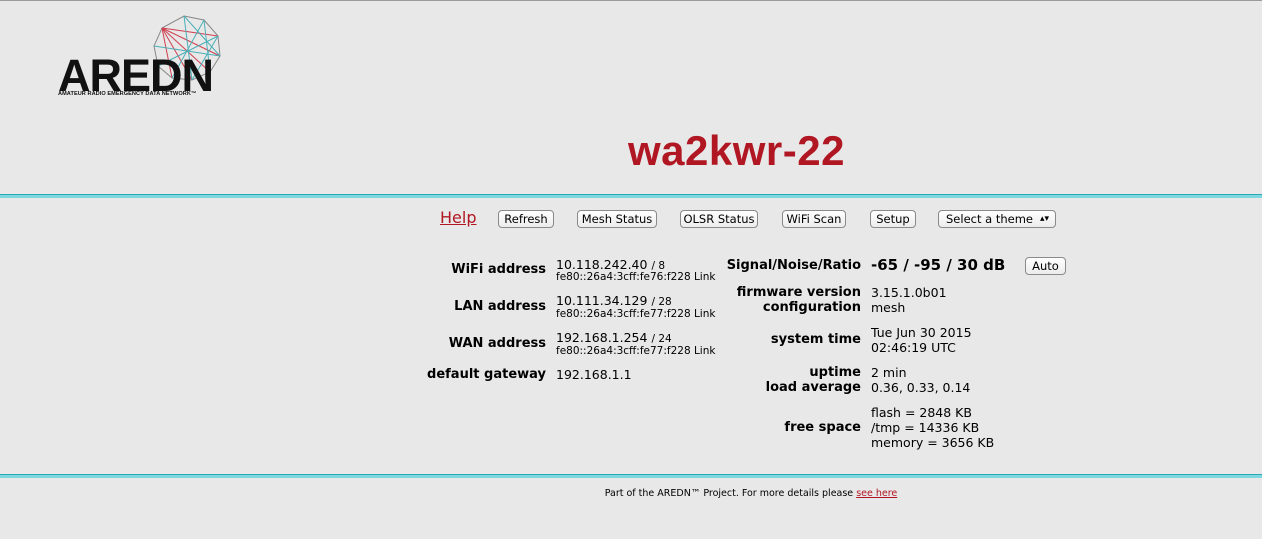 This screenshot has width=1262, height=539. What do you see at coordinates (458, 217) in the screenshot?
I see `help-link: Help` at bounding box center [458, 217].